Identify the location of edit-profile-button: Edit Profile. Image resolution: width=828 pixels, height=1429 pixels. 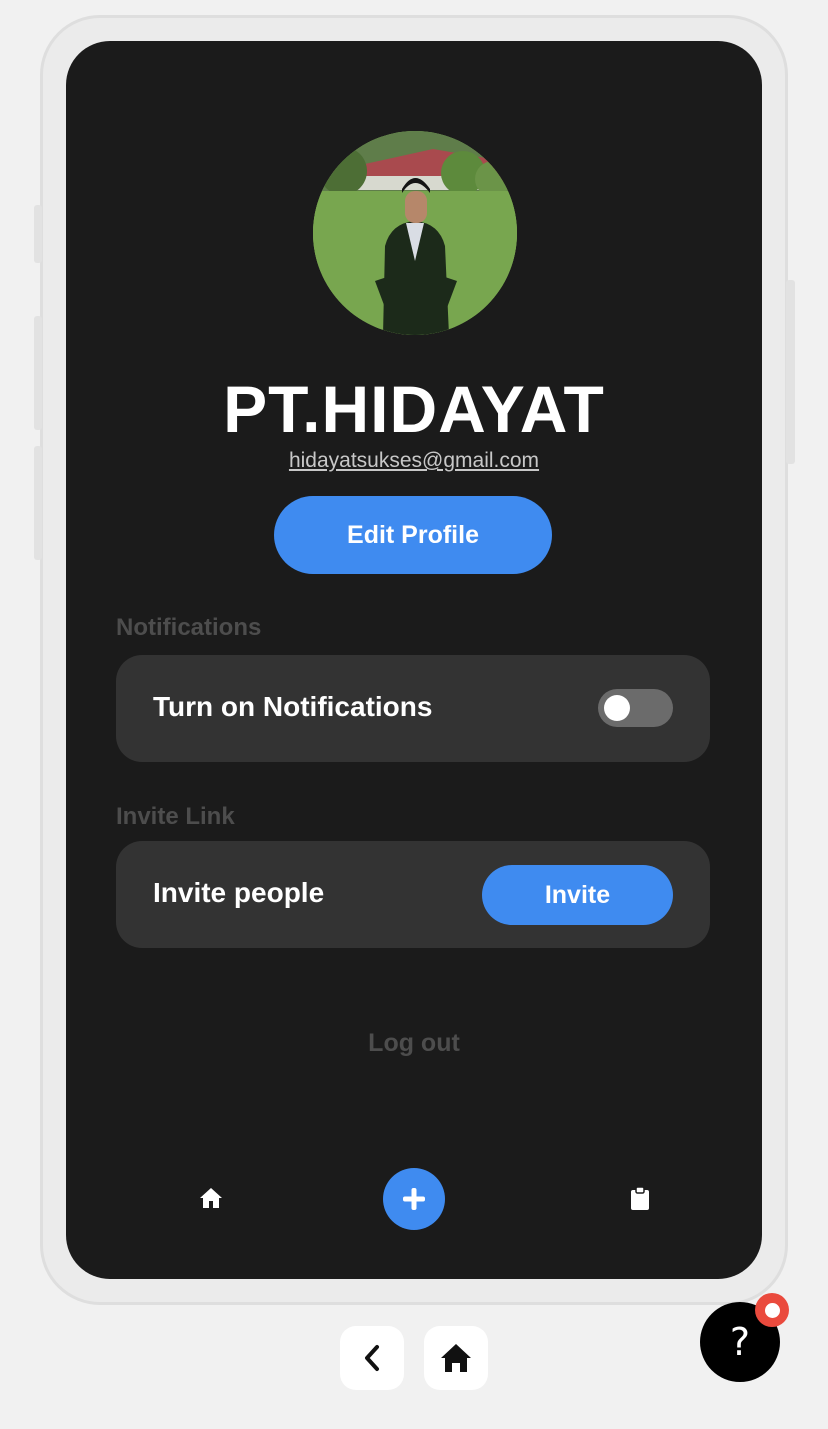
(413, 535).